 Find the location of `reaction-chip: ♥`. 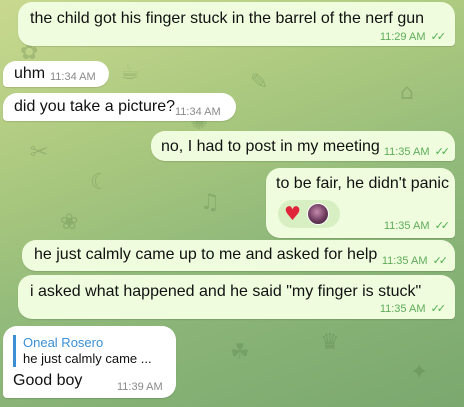

reaction-chip: ♥ is located at coordinates (309, 214).